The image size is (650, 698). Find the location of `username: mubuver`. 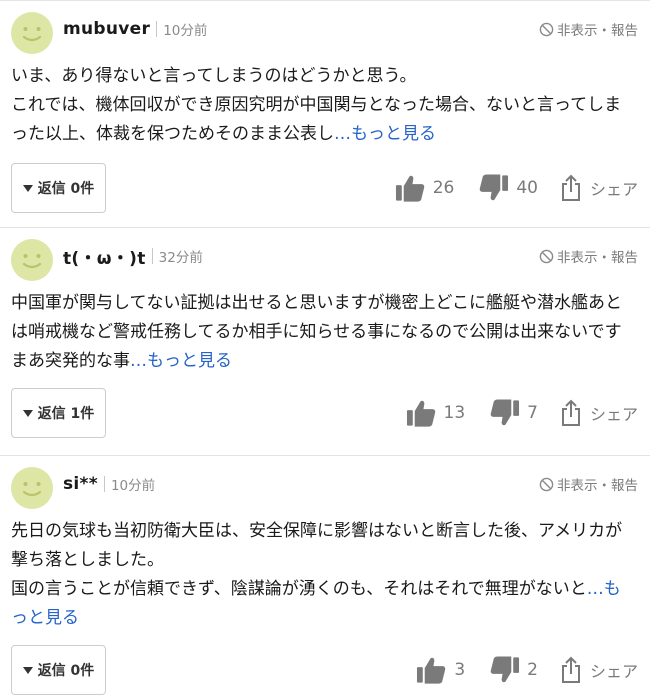

username: mubuver is located at coordinates (106, 29).